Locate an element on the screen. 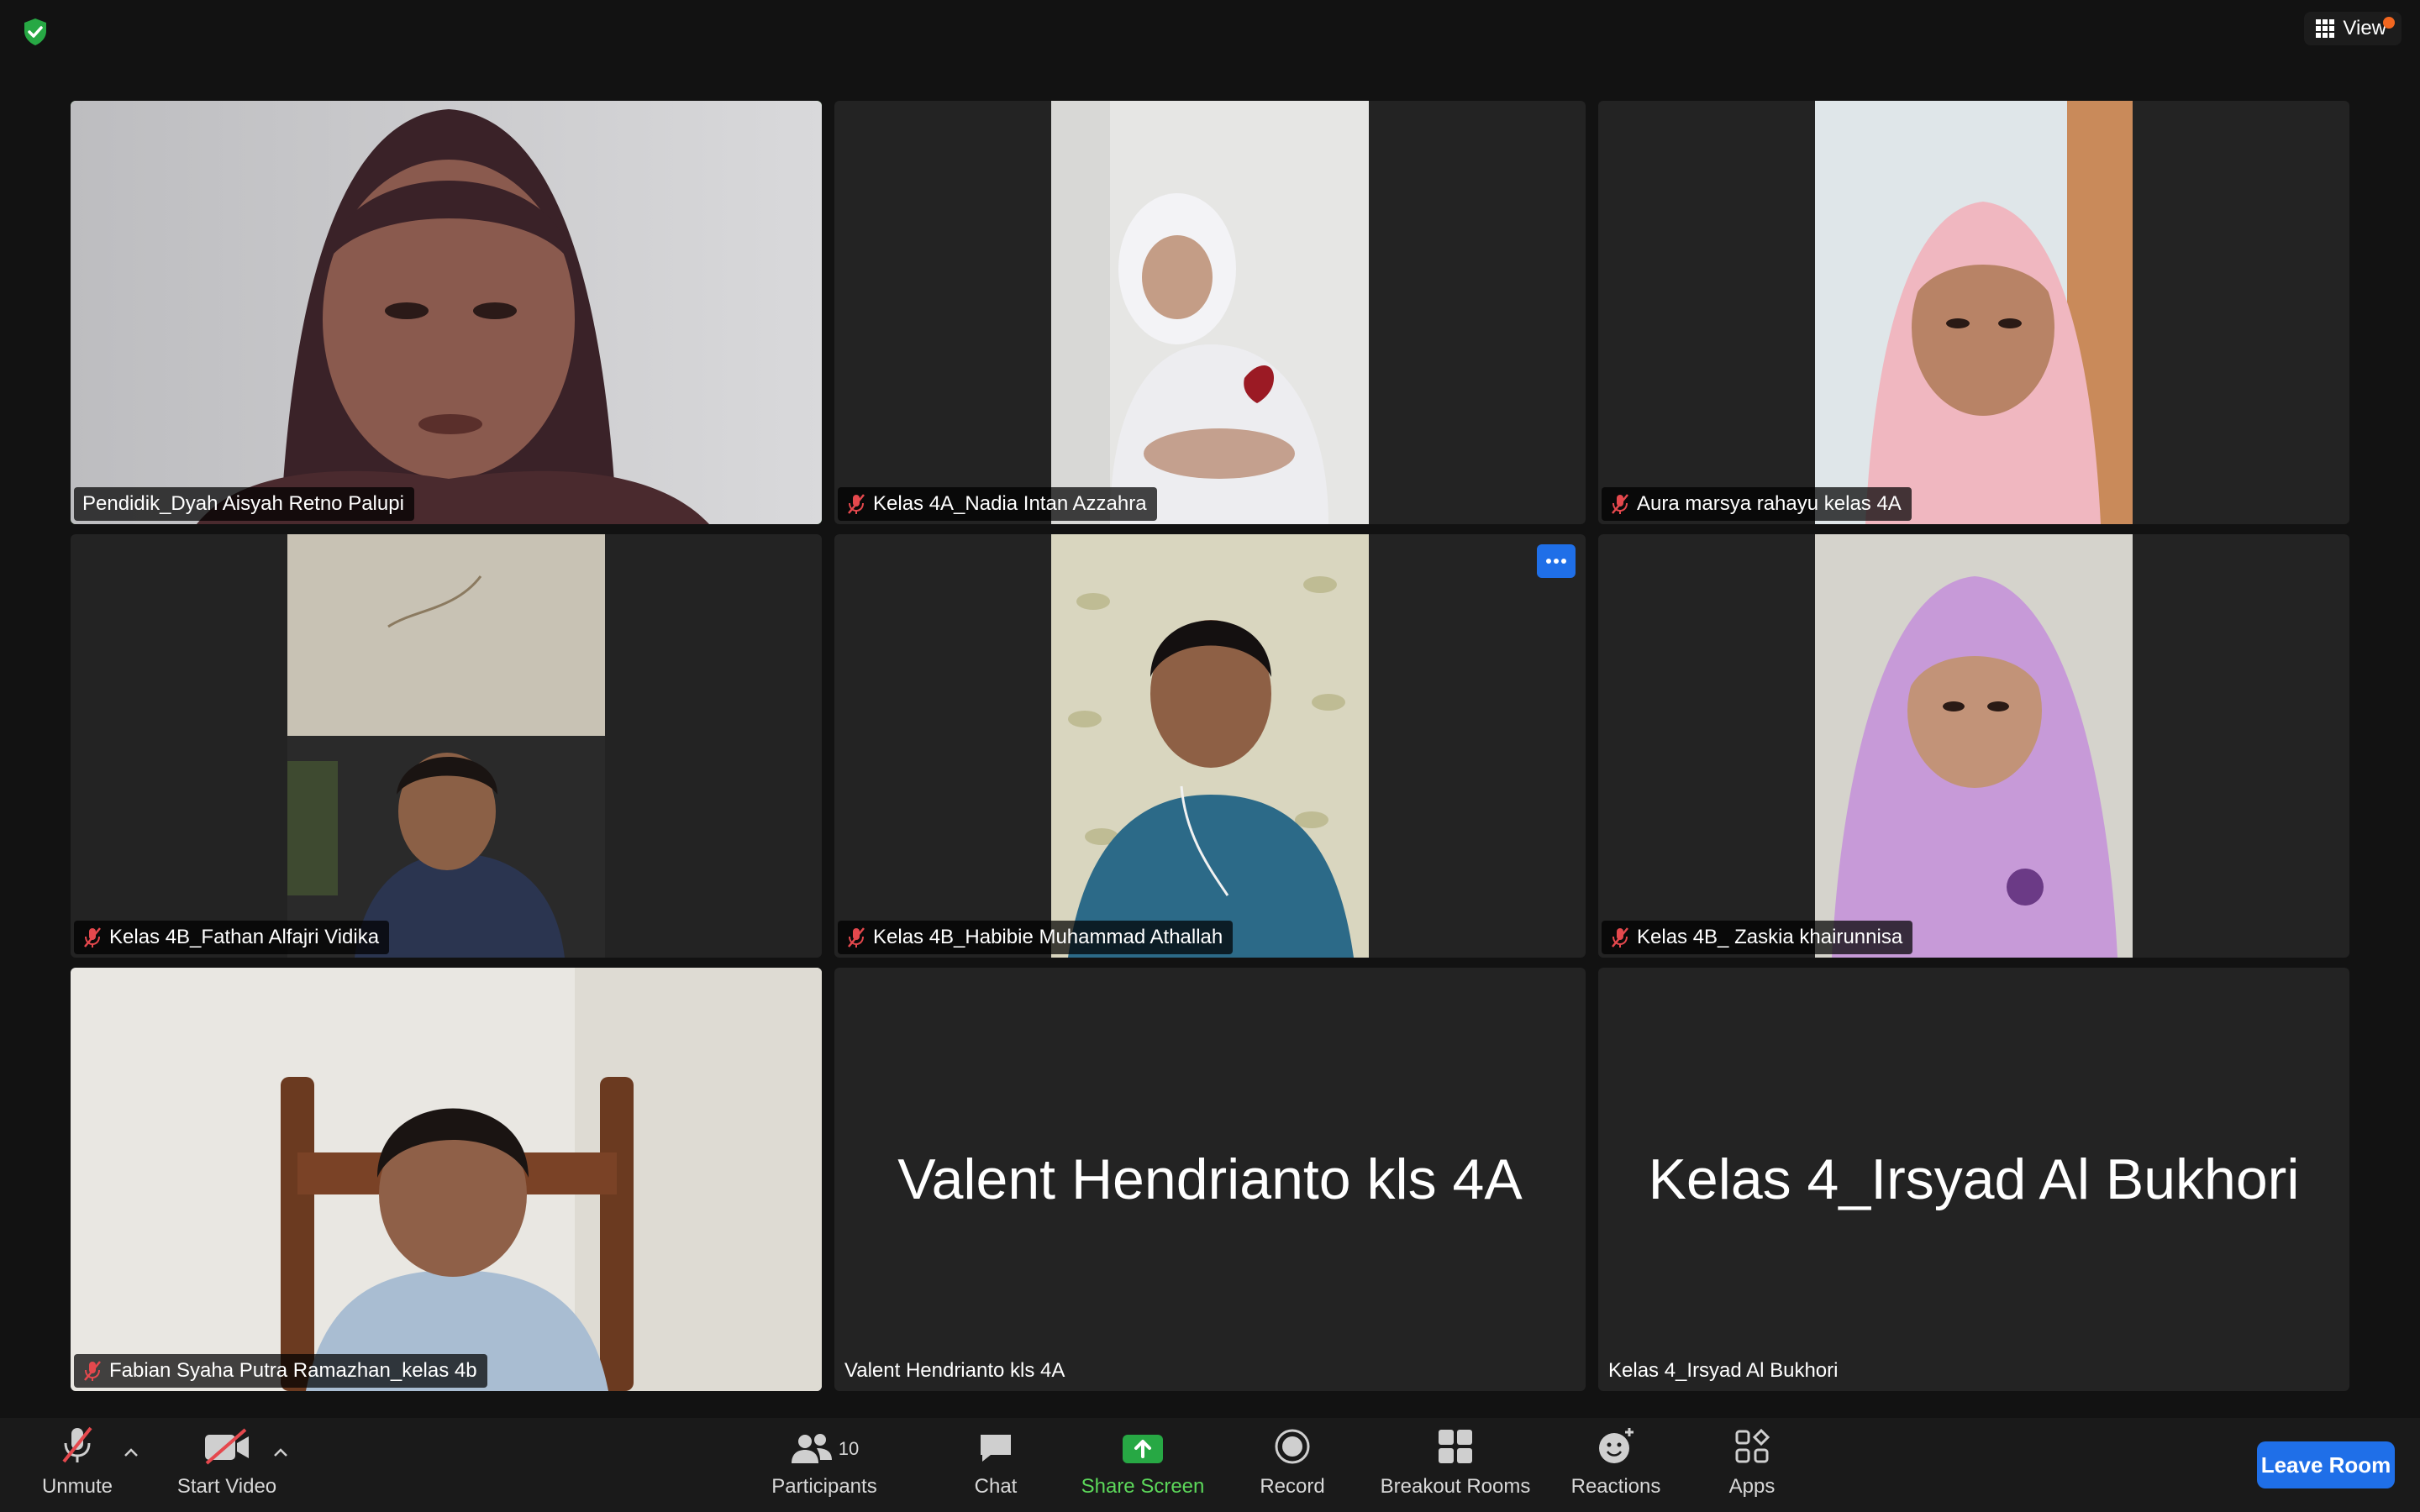 This screenshot has width=2420, height=1512. view-label: View is located at coordinates (2364, 28).